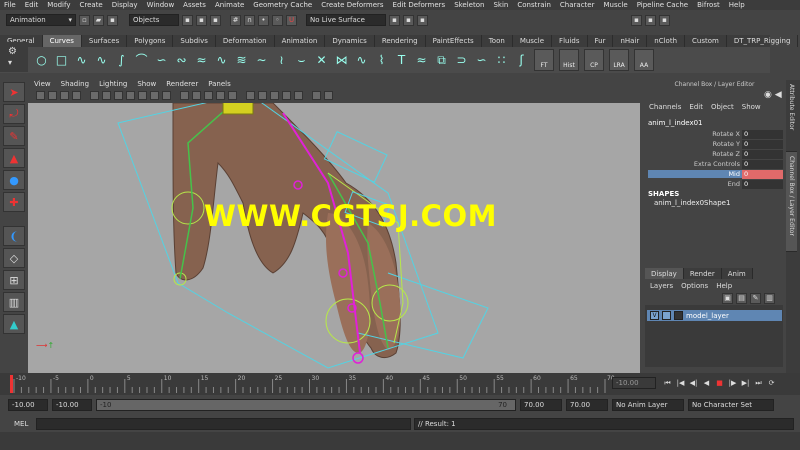  I want to click on channel-box-object-name: anim_l_index01, so click(675, 123).